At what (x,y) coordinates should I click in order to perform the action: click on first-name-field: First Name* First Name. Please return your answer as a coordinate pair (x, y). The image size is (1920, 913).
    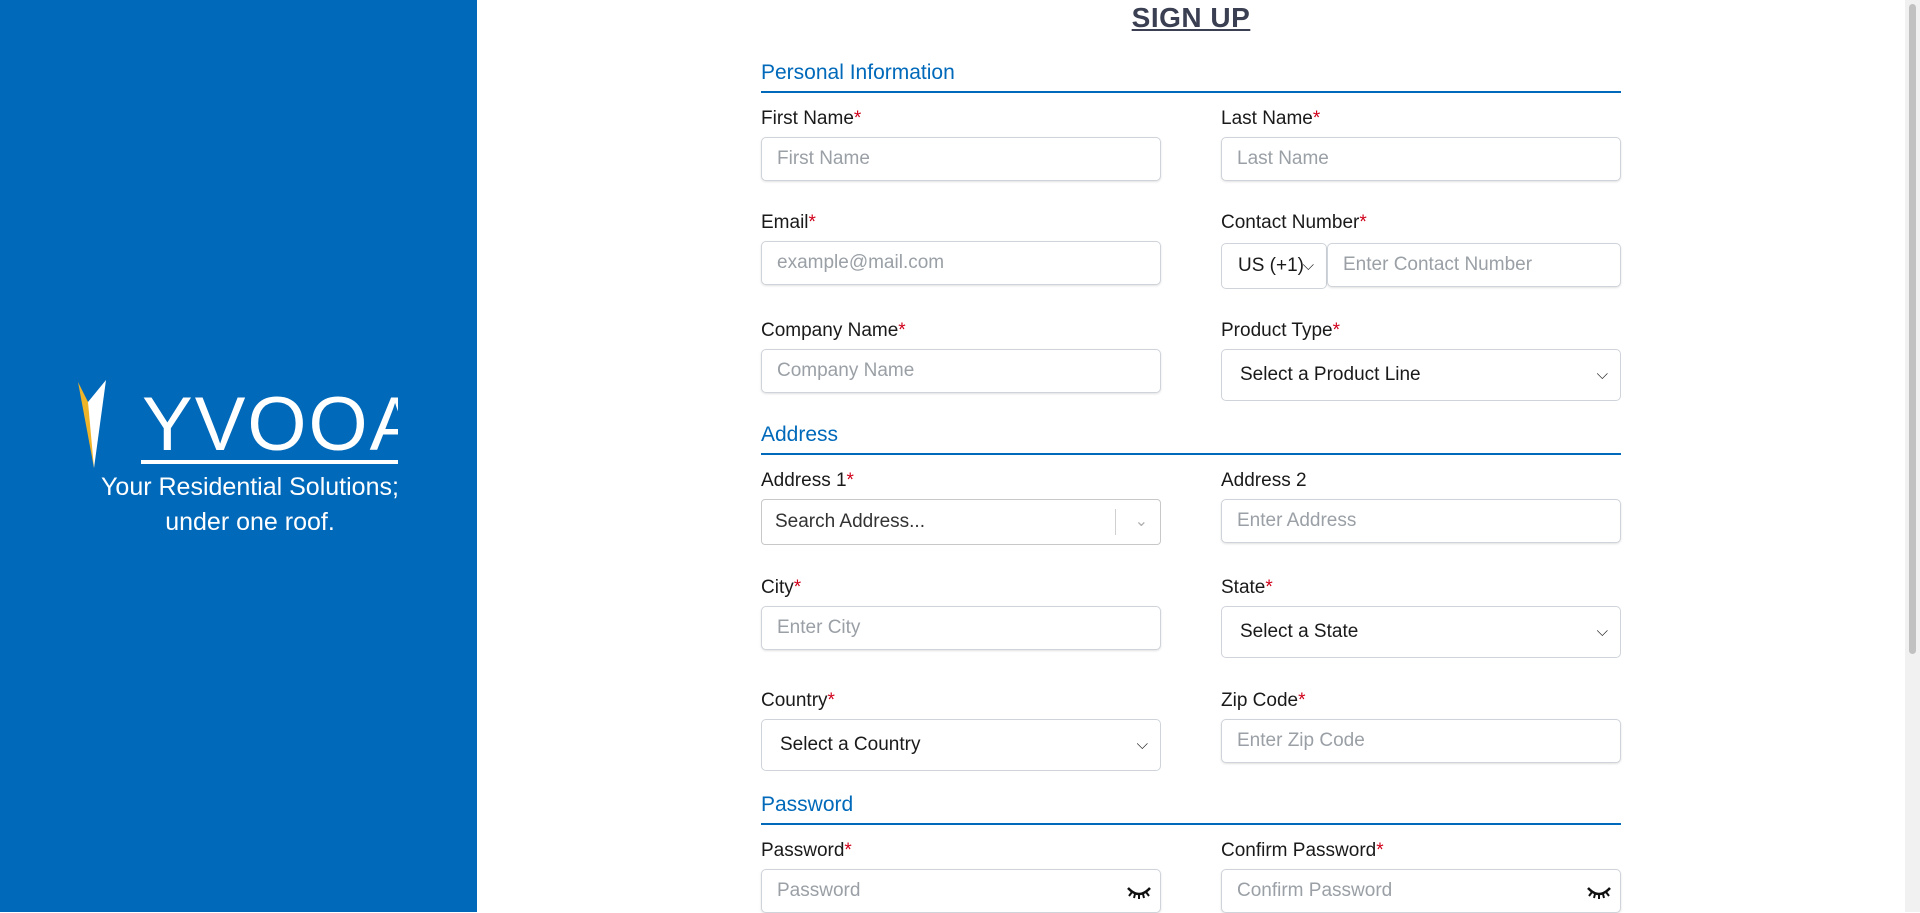
    Looking at the image, I should click on (961, 143).